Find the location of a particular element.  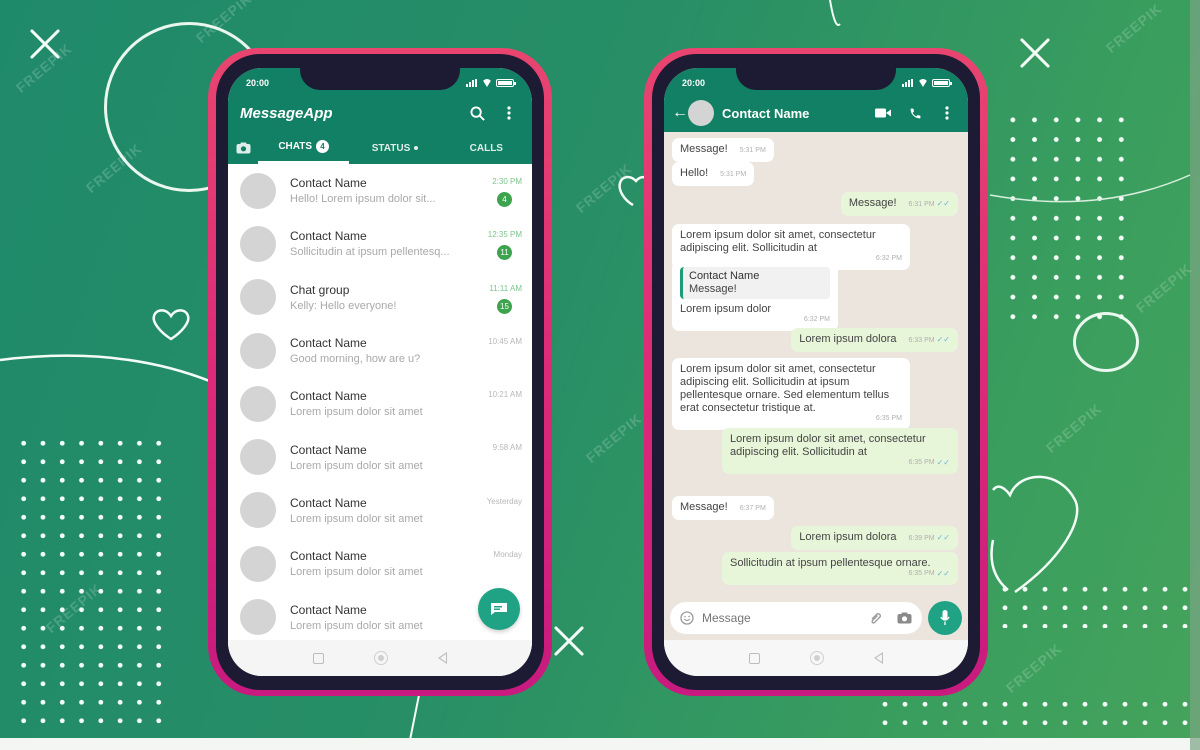

tab-status: STATUS is located at coordinates (394, 148).